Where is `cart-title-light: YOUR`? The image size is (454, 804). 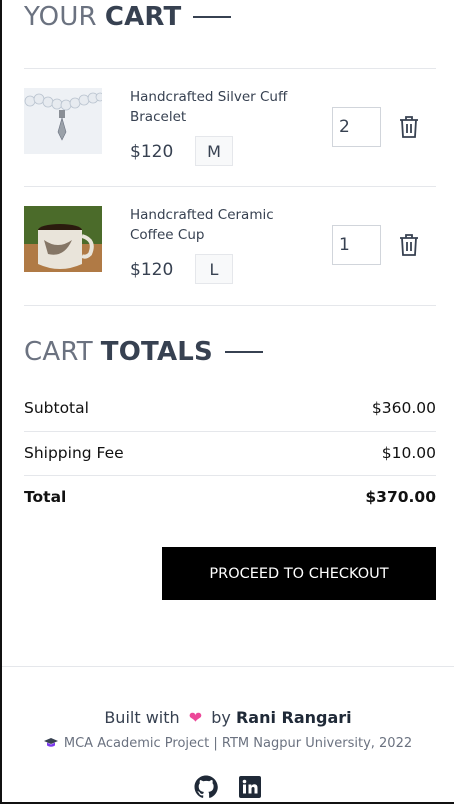 cart-title-light: YOUR is located at coordinates (60, 17).